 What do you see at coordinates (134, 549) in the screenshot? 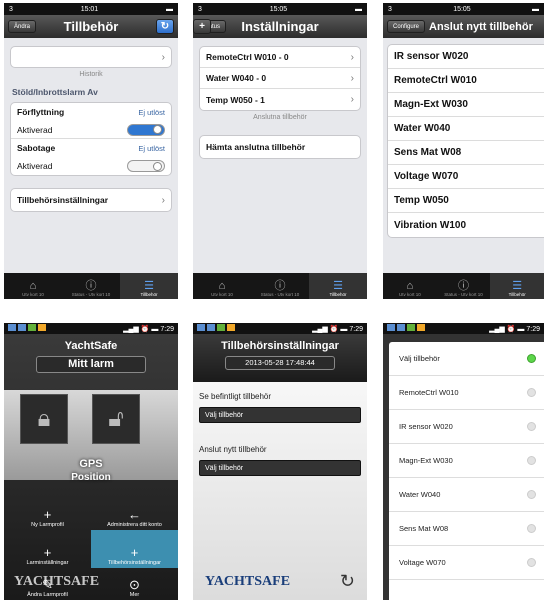
I see `accessory-settings-button: + Tillbehörsinställningar` at bounding box center [134, 549].